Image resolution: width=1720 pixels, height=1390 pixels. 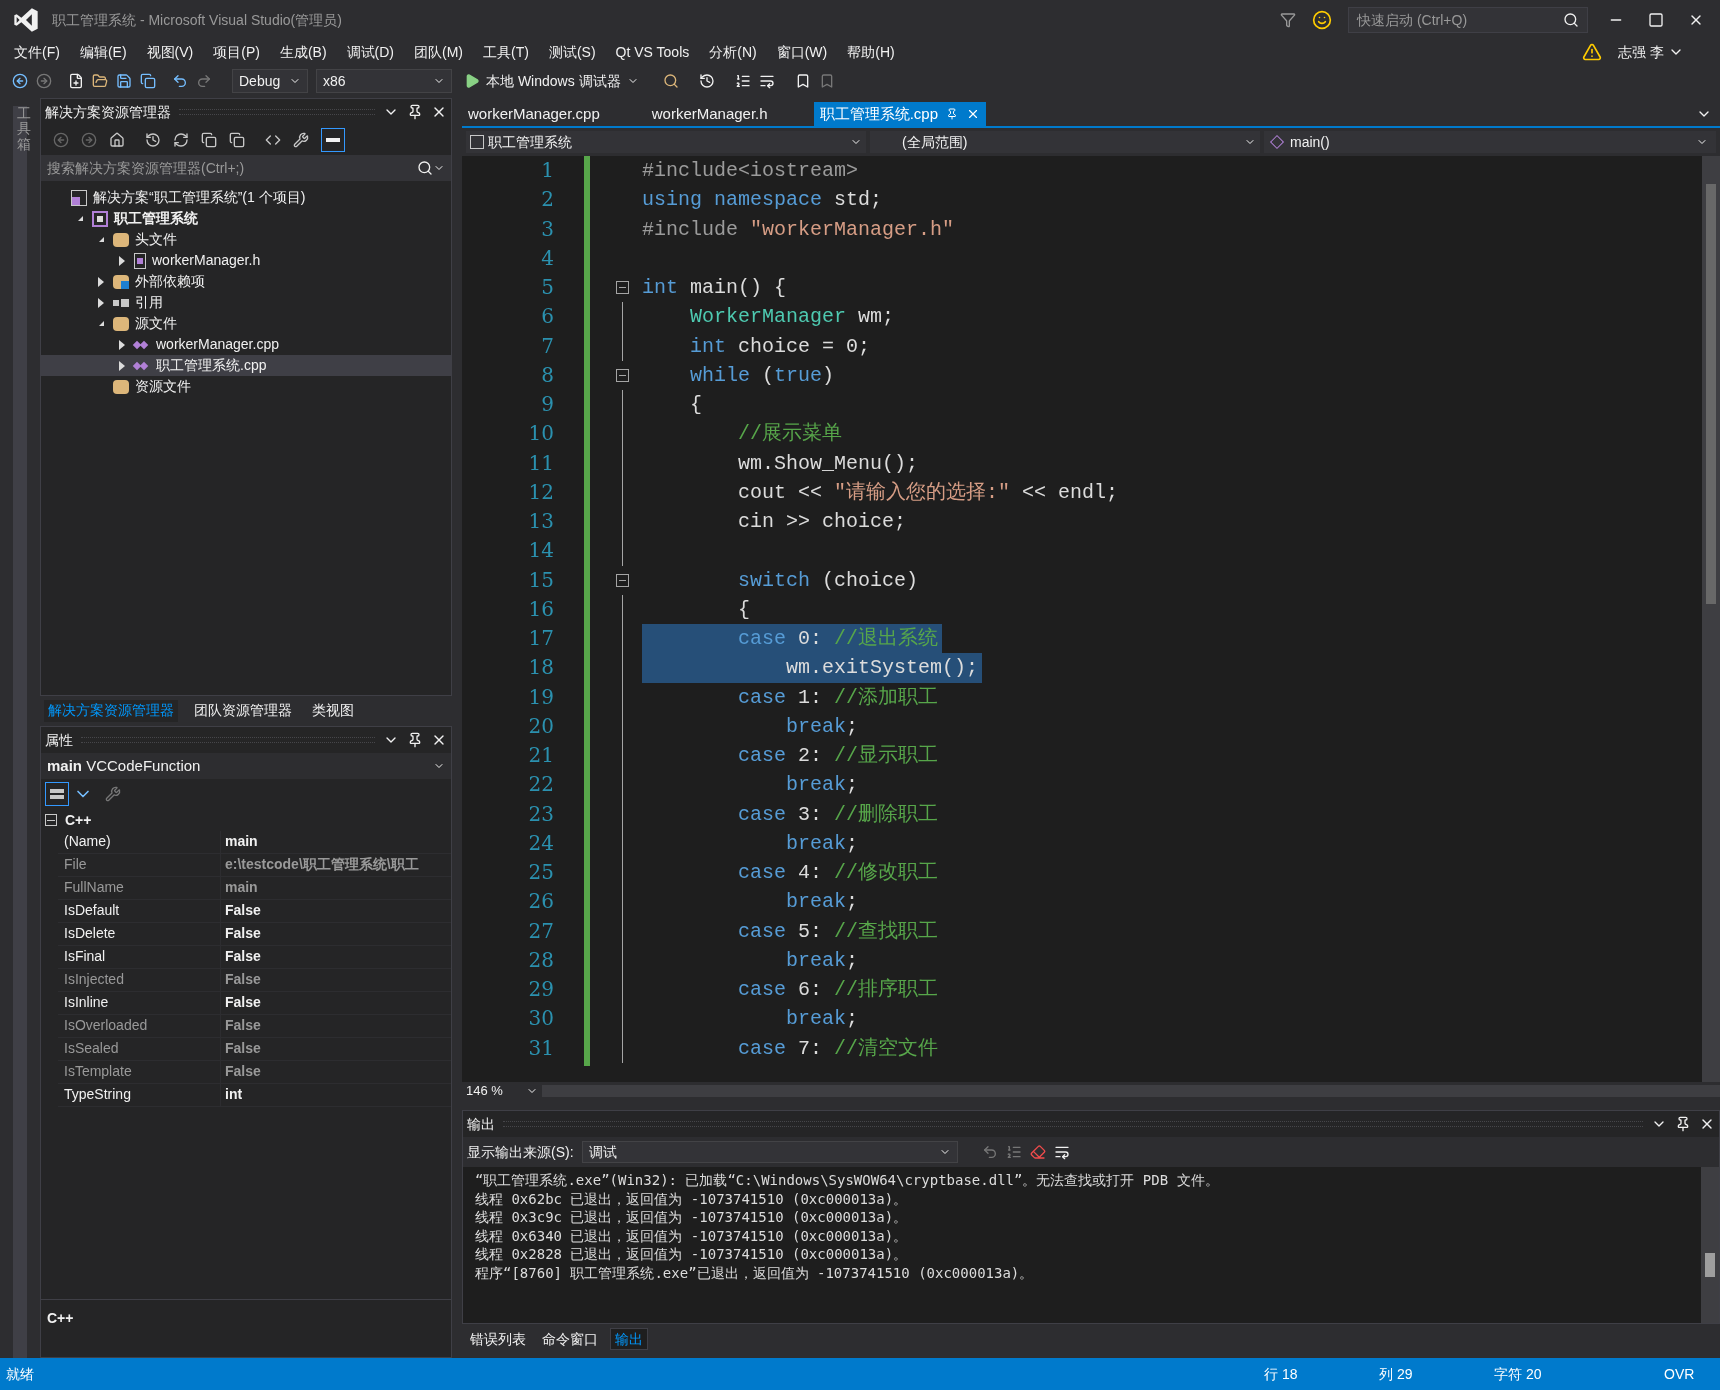 What do you see at coordinates (301, 140) in the screenshot?
I see `properties-icon` at bounding box center [301, 140].